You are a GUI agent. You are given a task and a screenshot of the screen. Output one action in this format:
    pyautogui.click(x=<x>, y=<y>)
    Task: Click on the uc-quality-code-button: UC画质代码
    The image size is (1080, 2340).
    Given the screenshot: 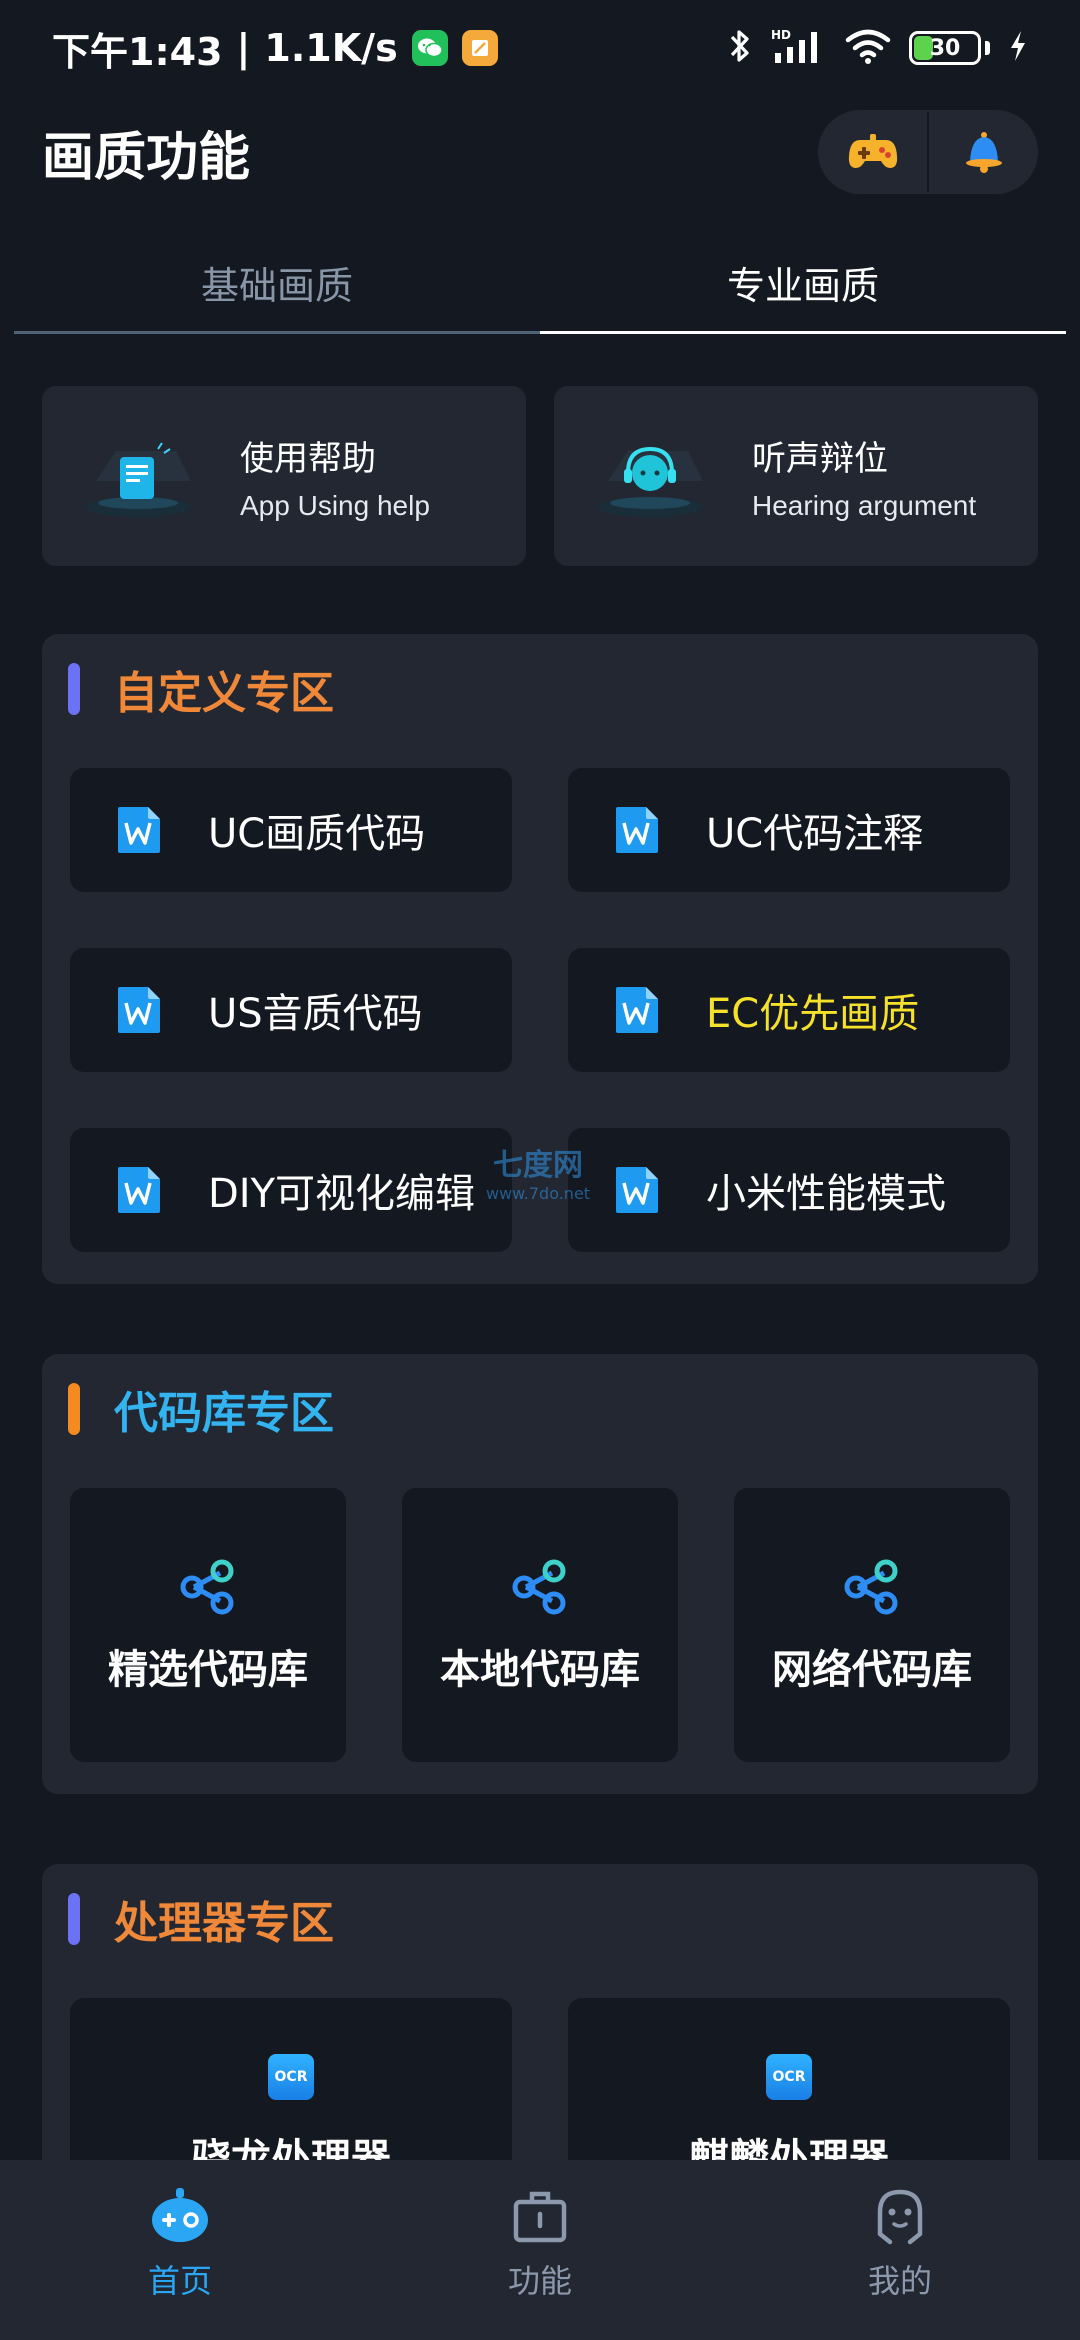 What is the action you would take?
    pyautogui.click(x=291, y=830)
    